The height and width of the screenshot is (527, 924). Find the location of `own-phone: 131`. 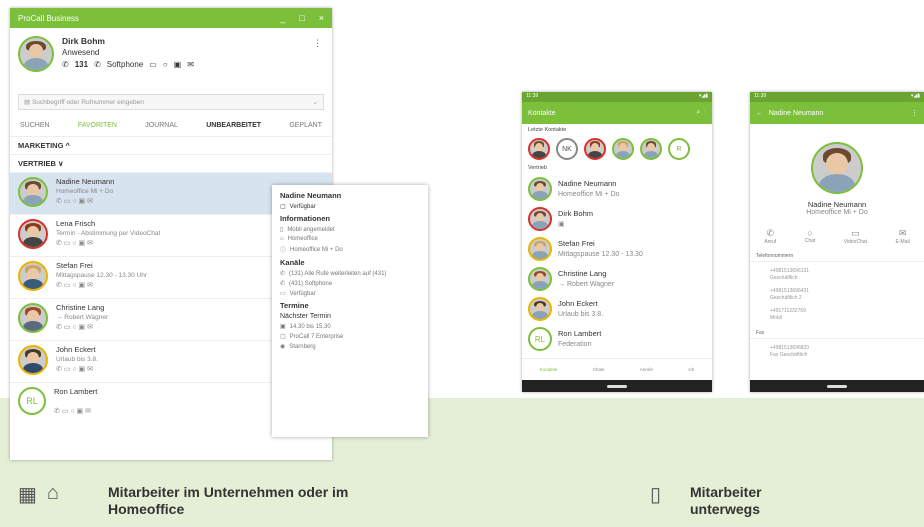

own-phone: 131 is located at coordinates (81, 64).